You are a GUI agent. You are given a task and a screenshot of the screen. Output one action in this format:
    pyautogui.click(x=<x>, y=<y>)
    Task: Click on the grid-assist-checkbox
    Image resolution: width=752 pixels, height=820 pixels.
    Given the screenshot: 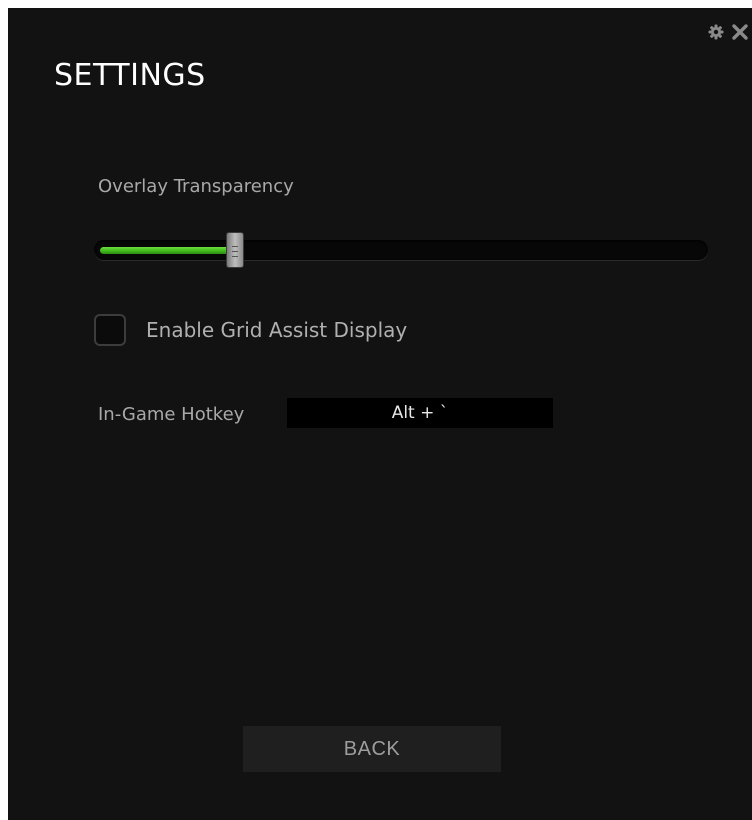 What is the action you would take?
    pyautogui.click(x=110, y=330)
    